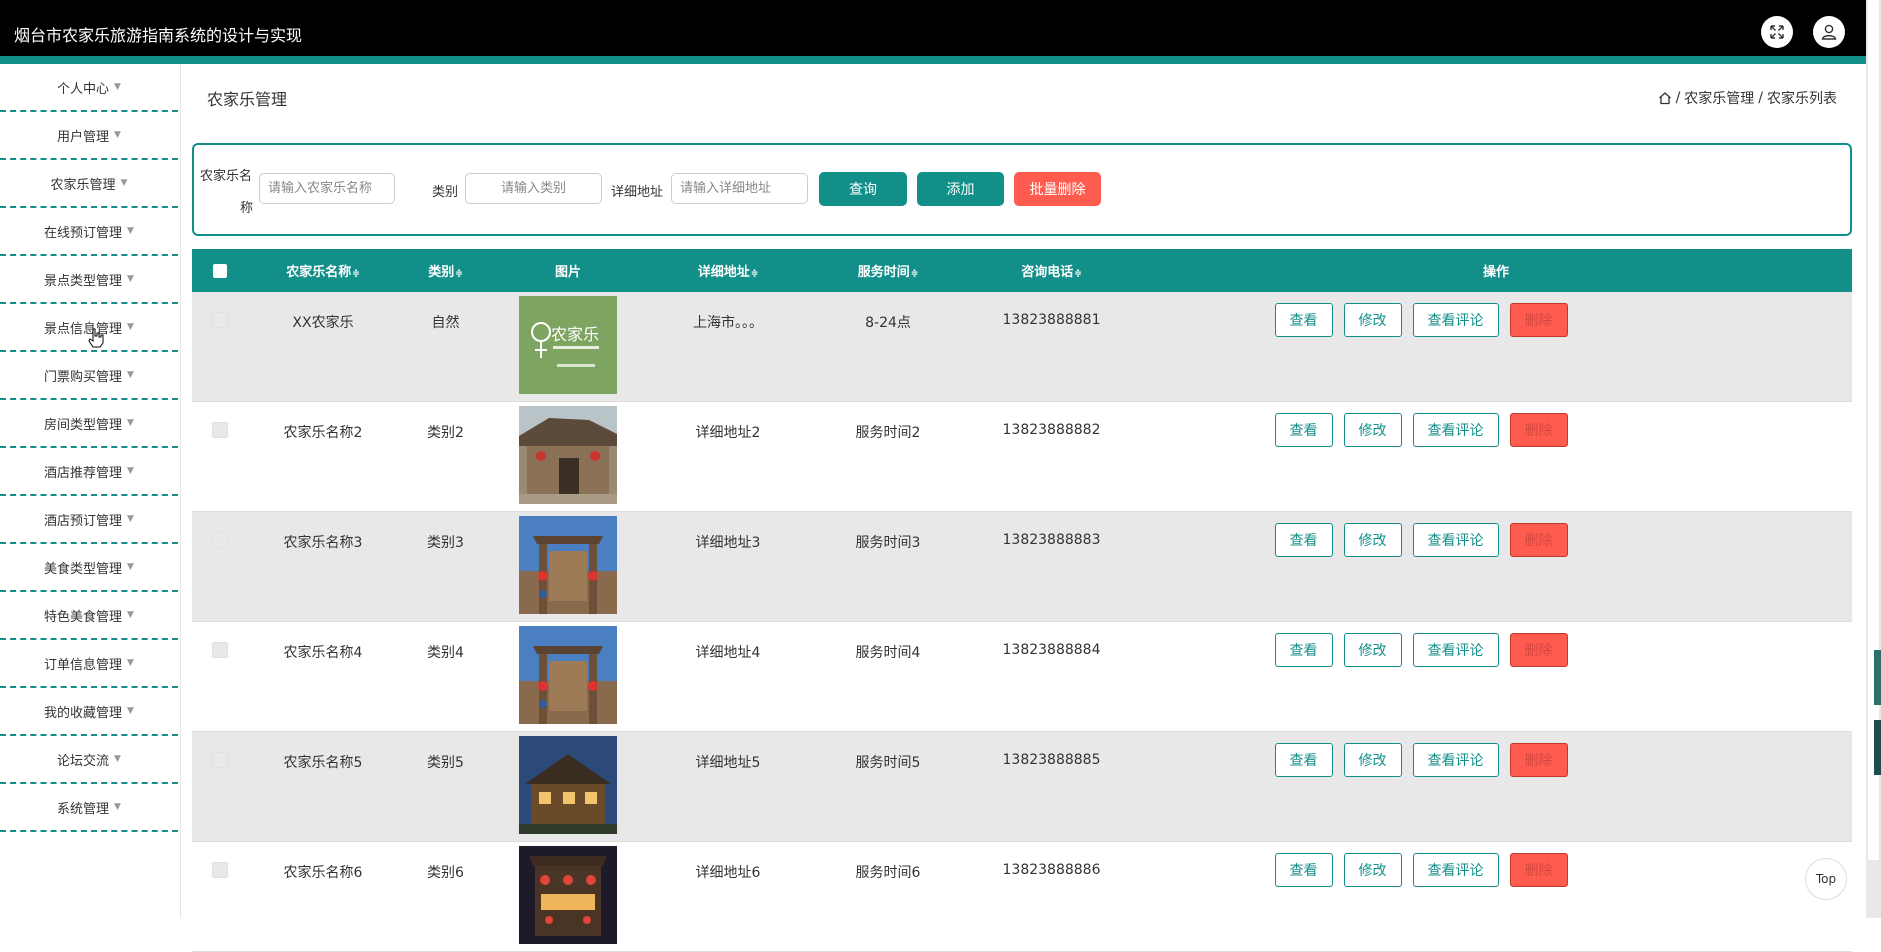 Image resolution: width=1881 pixels, height=952 pixels. I want to click on sidebar-item-farmhouse: 农家乐管理 ▼, so click(89, 184).